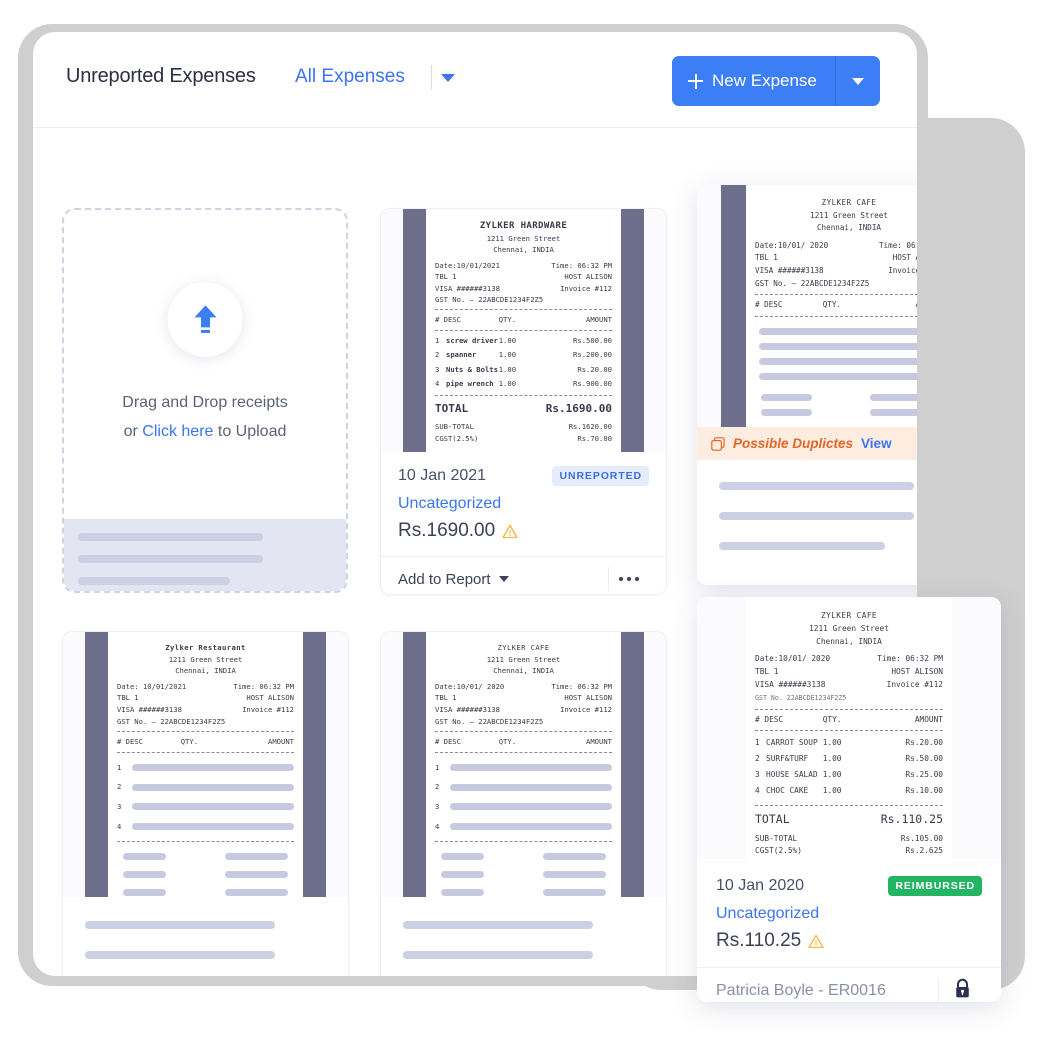 The height and width of the screenshot is (1039, 1037). Describe the element at coordinates (431, 77) in the screenshot. I see `header-divider` at that location.